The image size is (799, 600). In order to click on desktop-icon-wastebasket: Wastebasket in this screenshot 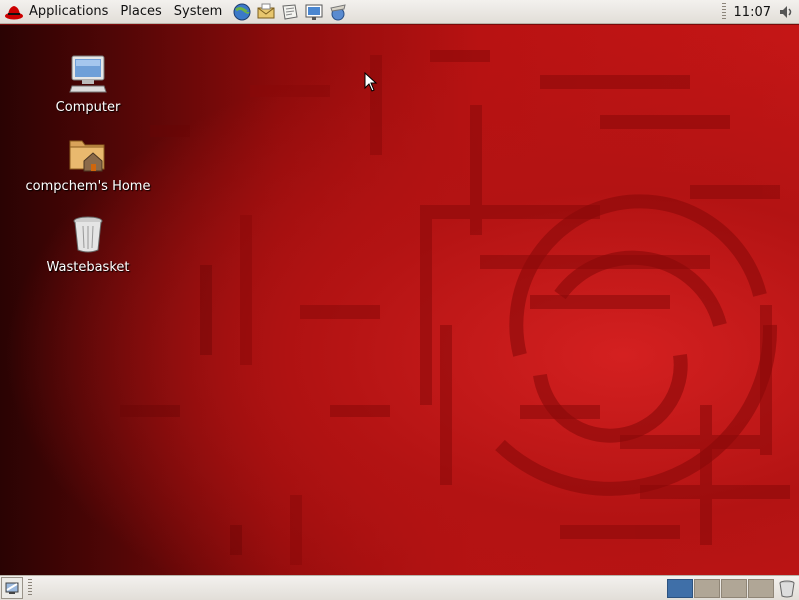, I will do `click(88, 243)`.